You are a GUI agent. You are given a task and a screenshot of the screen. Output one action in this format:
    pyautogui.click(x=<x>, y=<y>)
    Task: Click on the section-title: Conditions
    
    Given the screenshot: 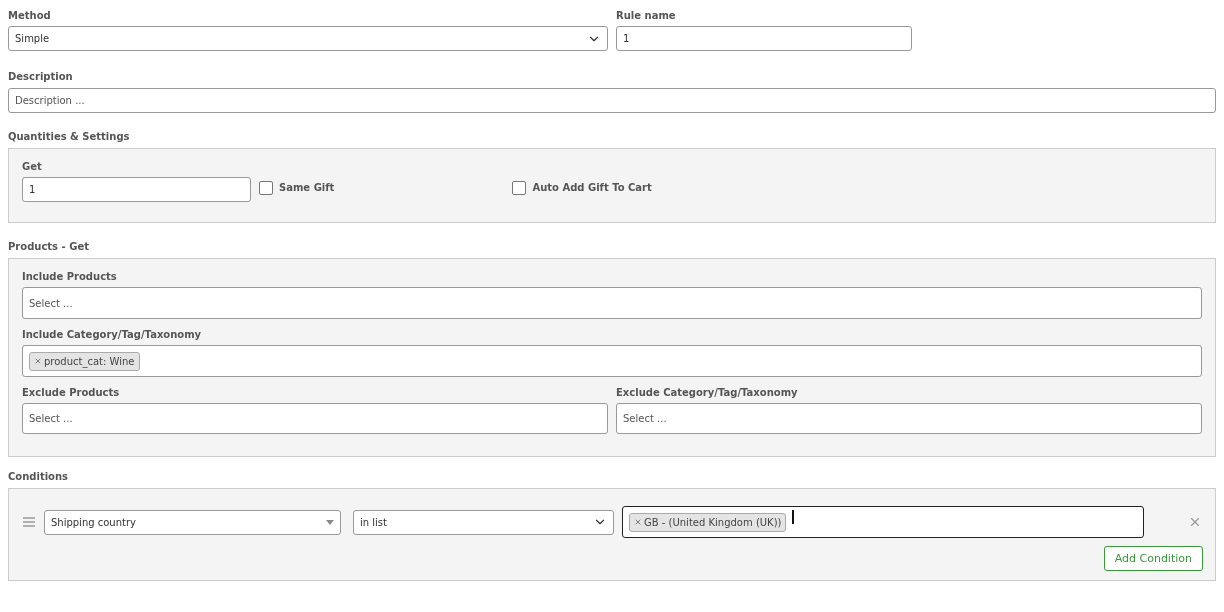 What is the action you would take?
    pyautogui.click(x=39, y=476)
    